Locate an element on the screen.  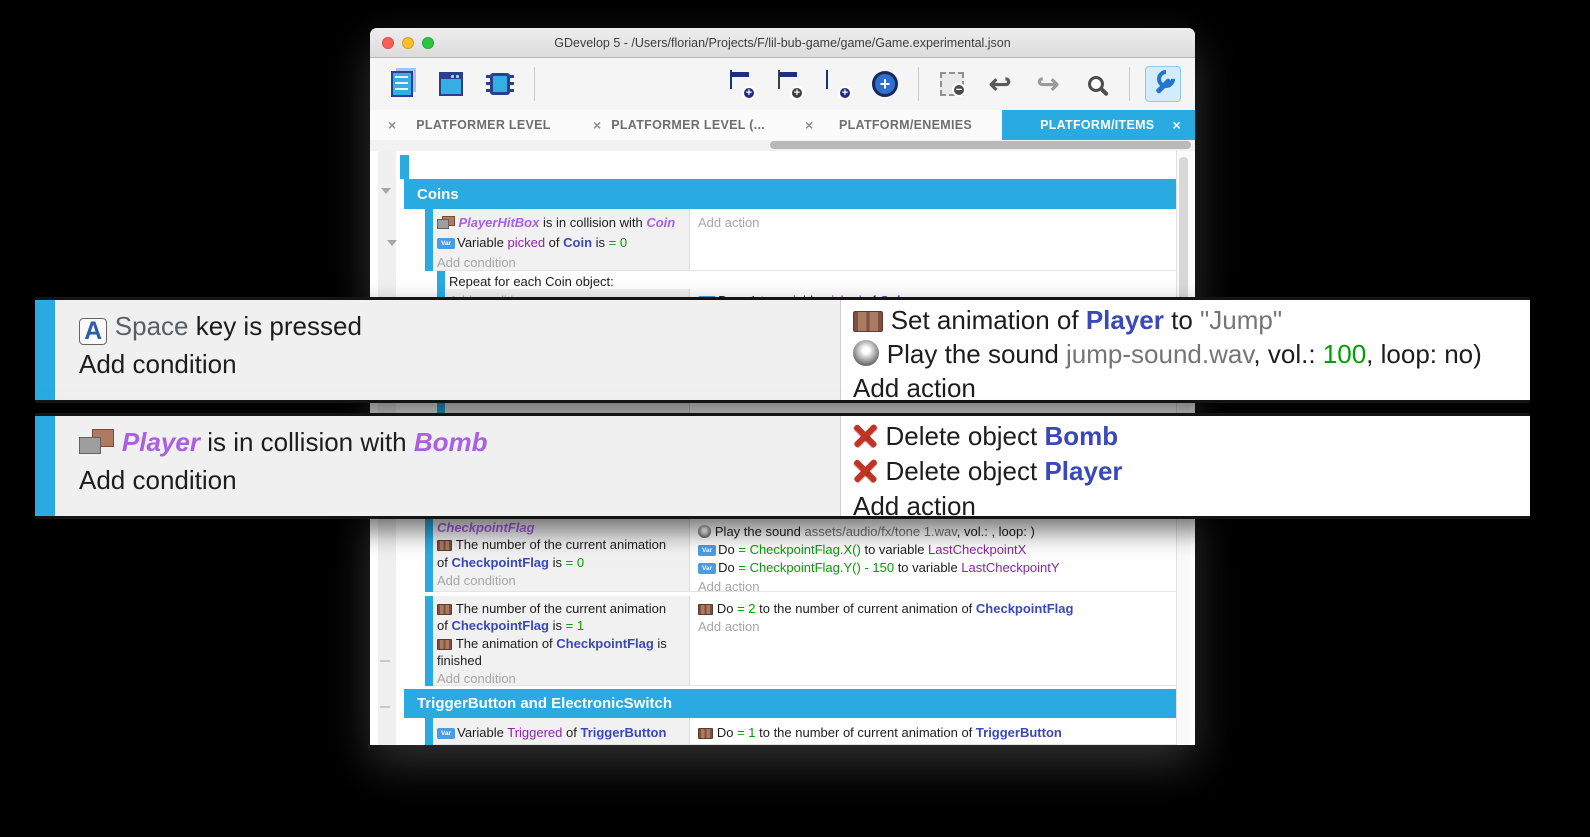
add-comment-button: + is located at coordinates (789, 84).